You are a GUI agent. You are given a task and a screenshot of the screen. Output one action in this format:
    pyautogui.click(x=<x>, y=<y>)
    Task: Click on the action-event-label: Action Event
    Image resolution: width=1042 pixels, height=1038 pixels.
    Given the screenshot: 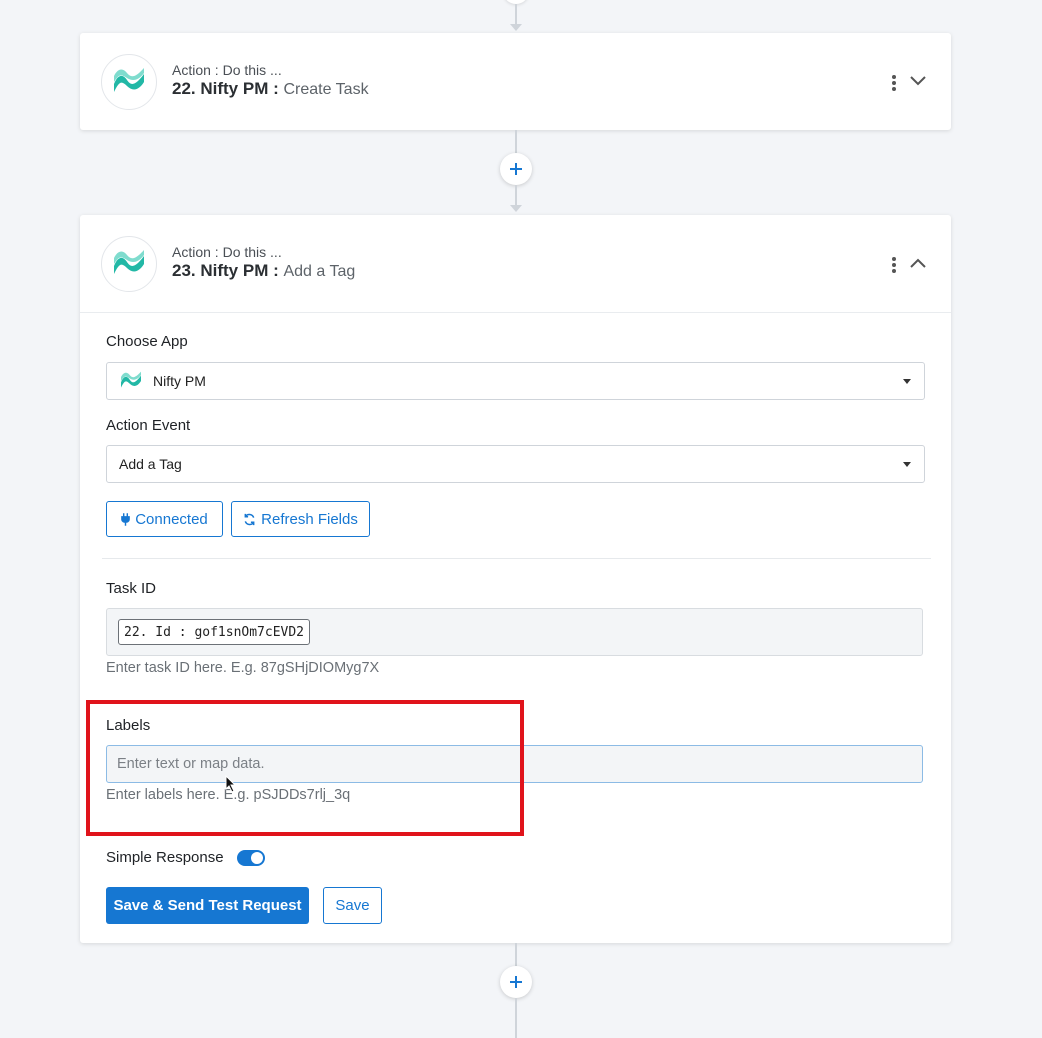 What is the action you would take?
    pyautogui.click(x=148, y=425)
    